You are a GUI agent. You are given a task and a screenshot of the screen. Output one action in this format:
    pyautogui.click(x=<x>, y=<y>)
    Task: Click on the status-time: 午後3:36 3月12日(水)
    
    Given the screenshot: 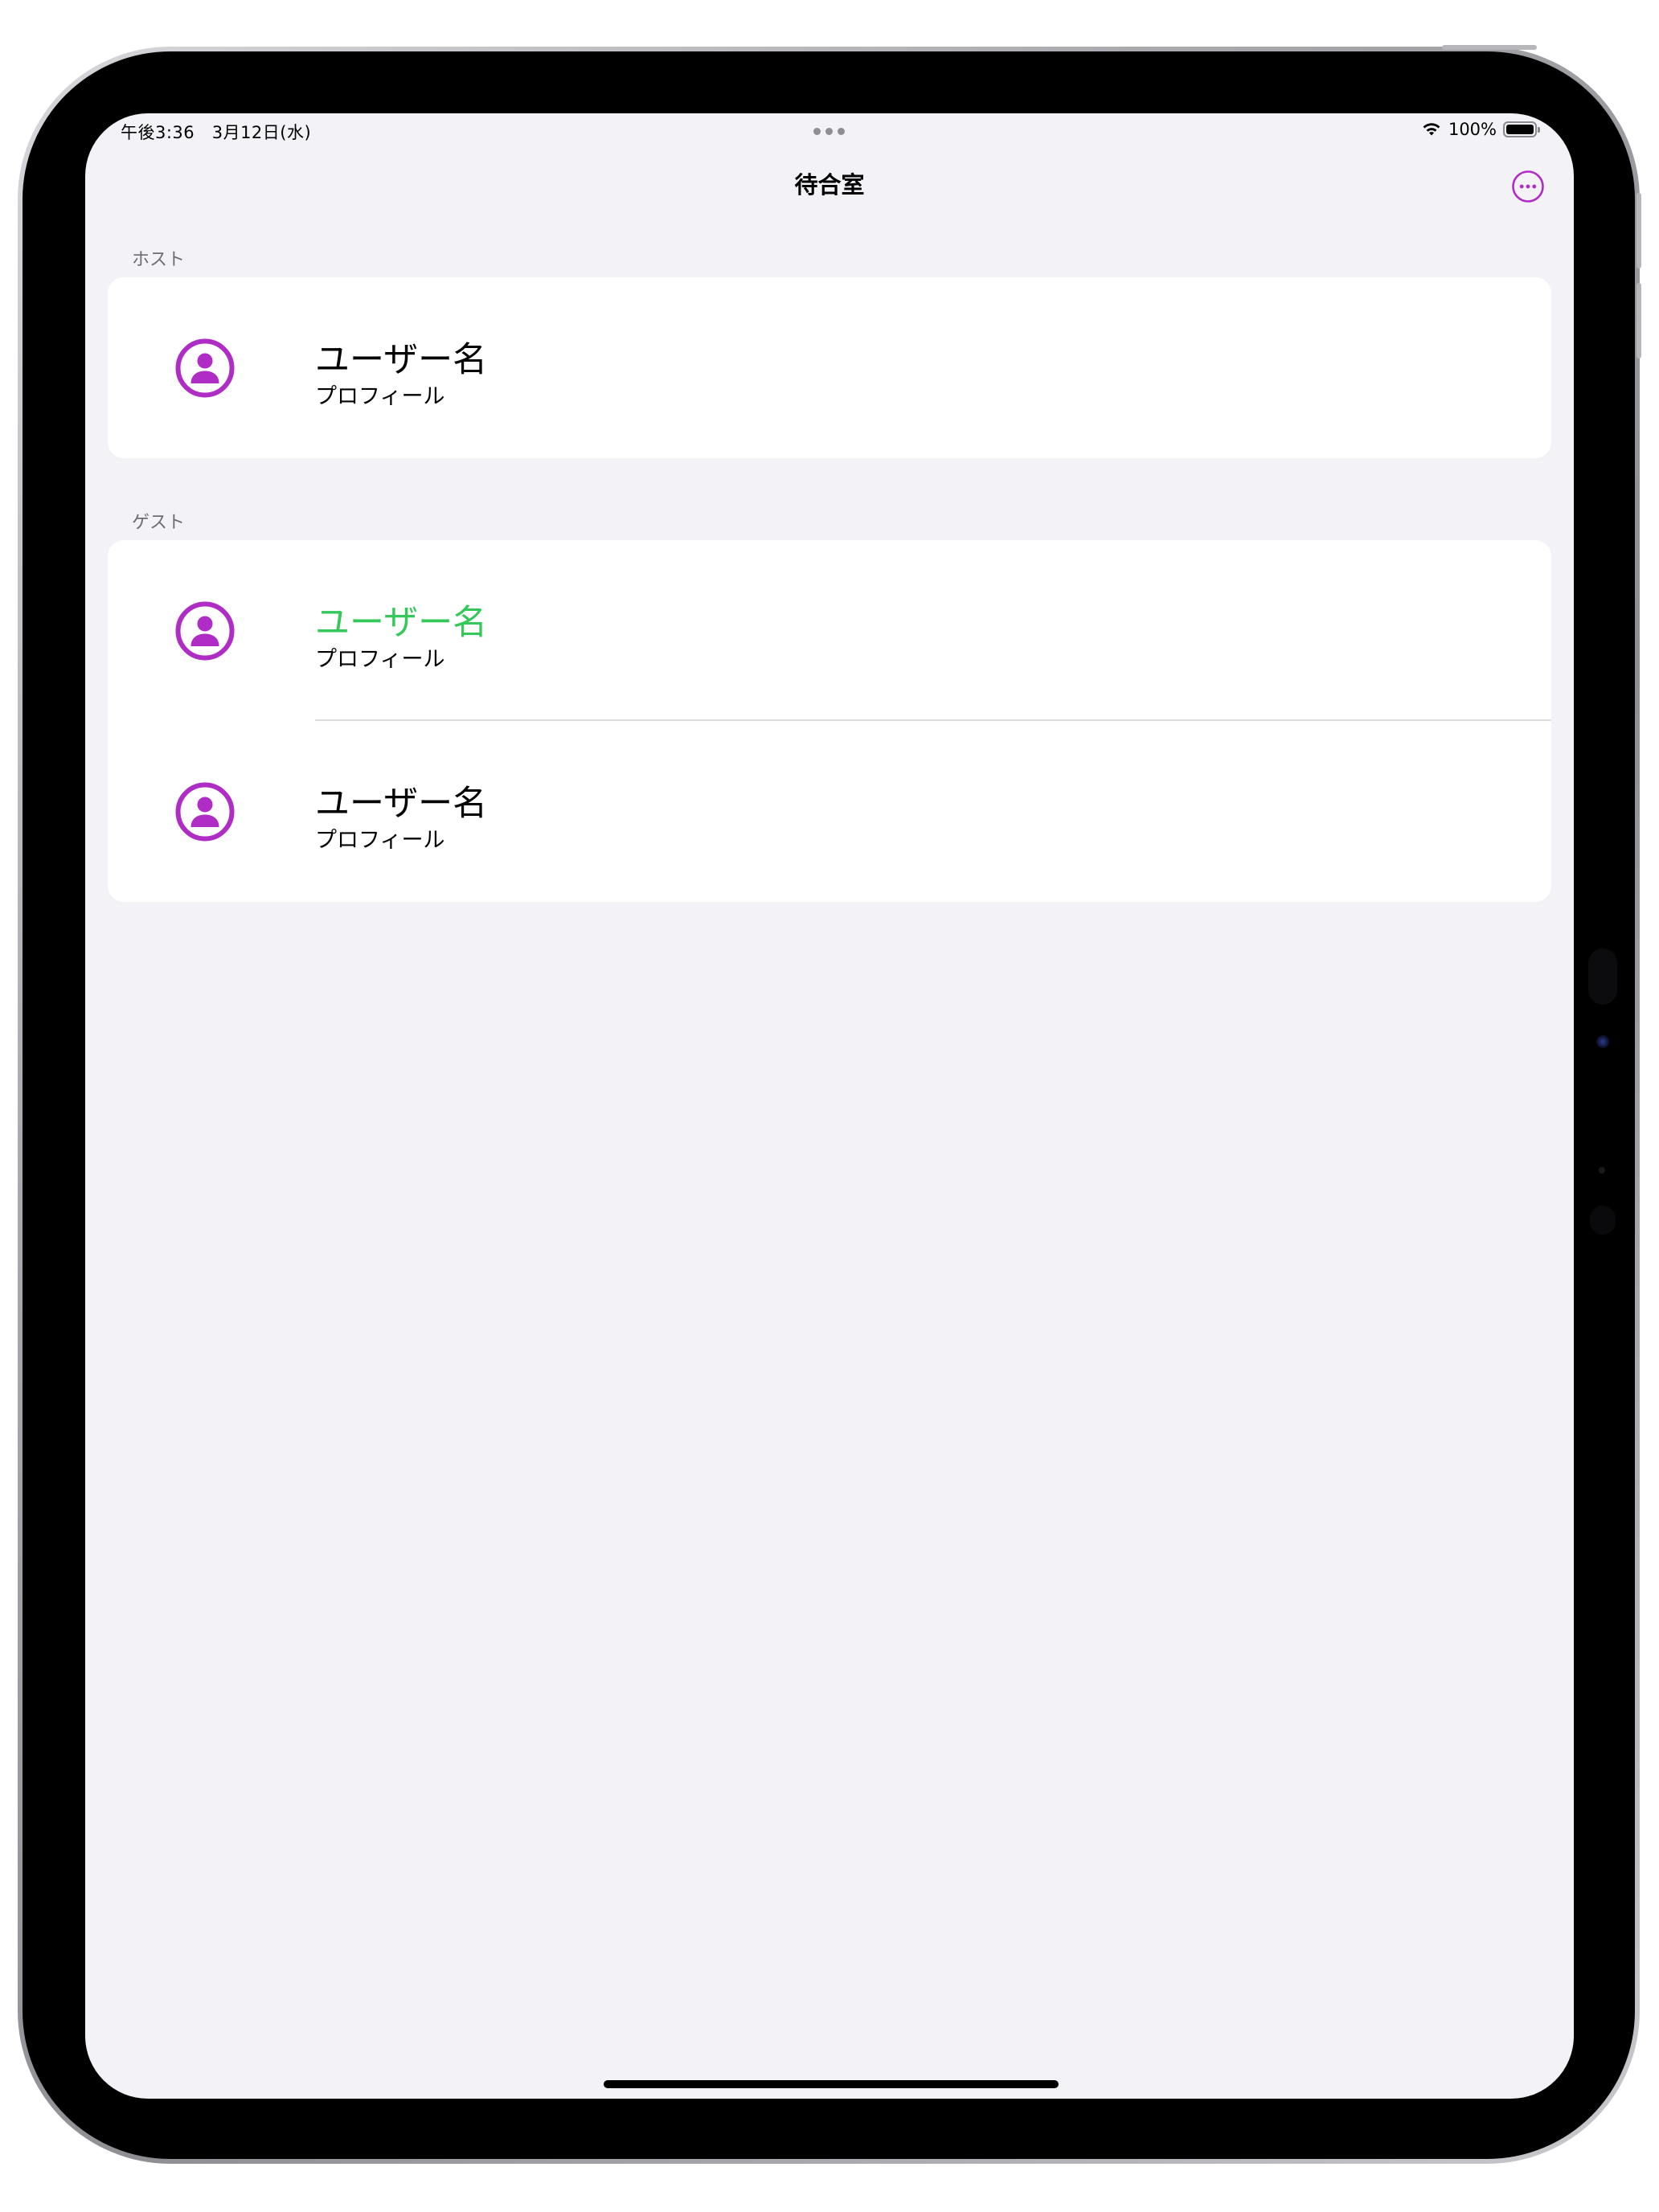 What is the action you would take?
    pyautogui.click(x=216, y=132)
    